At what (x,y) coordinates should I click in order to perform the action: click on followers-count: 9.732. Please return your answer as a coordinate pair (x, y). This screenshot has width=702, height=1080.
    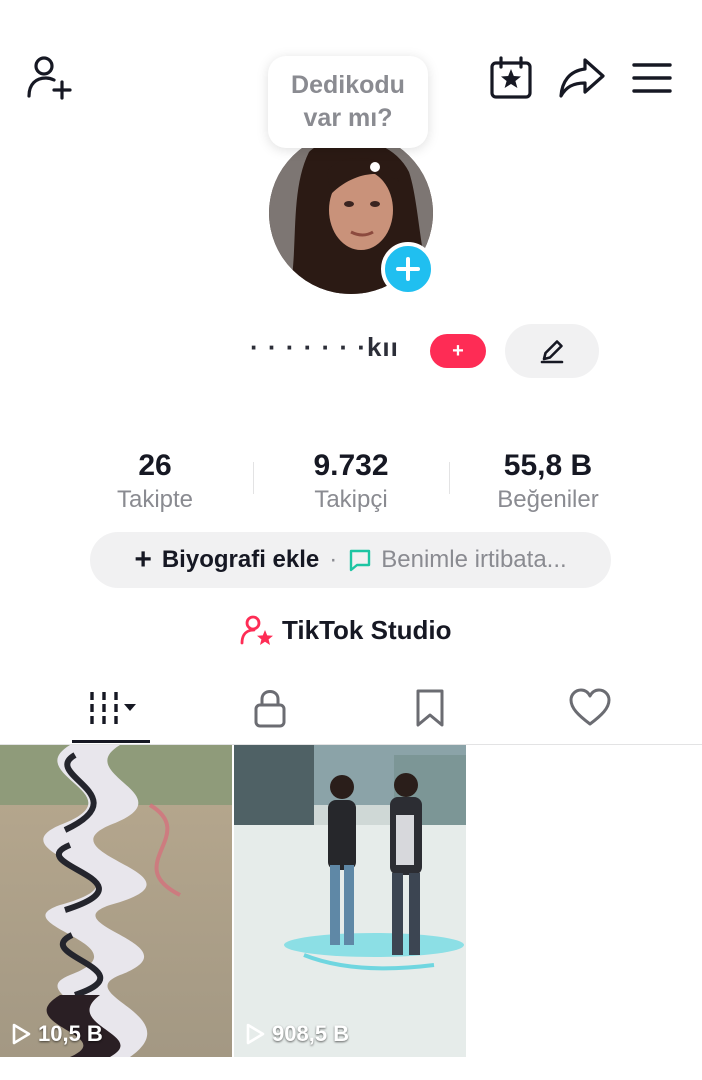
    Looking at the image, I should click on (351, 465).